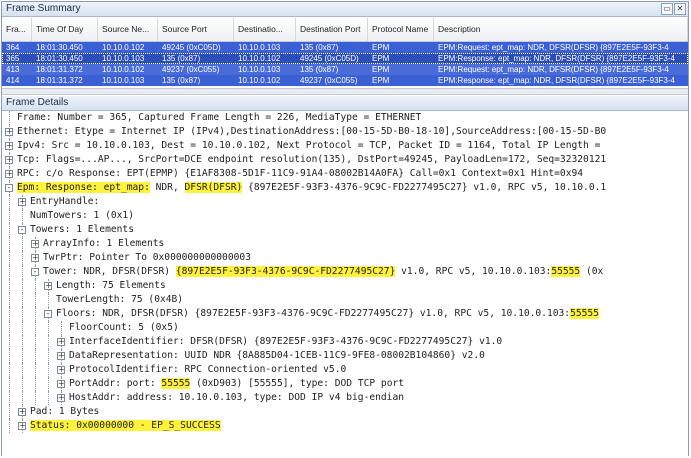  I want to click on close-icon: ✕, so click(680, 9).